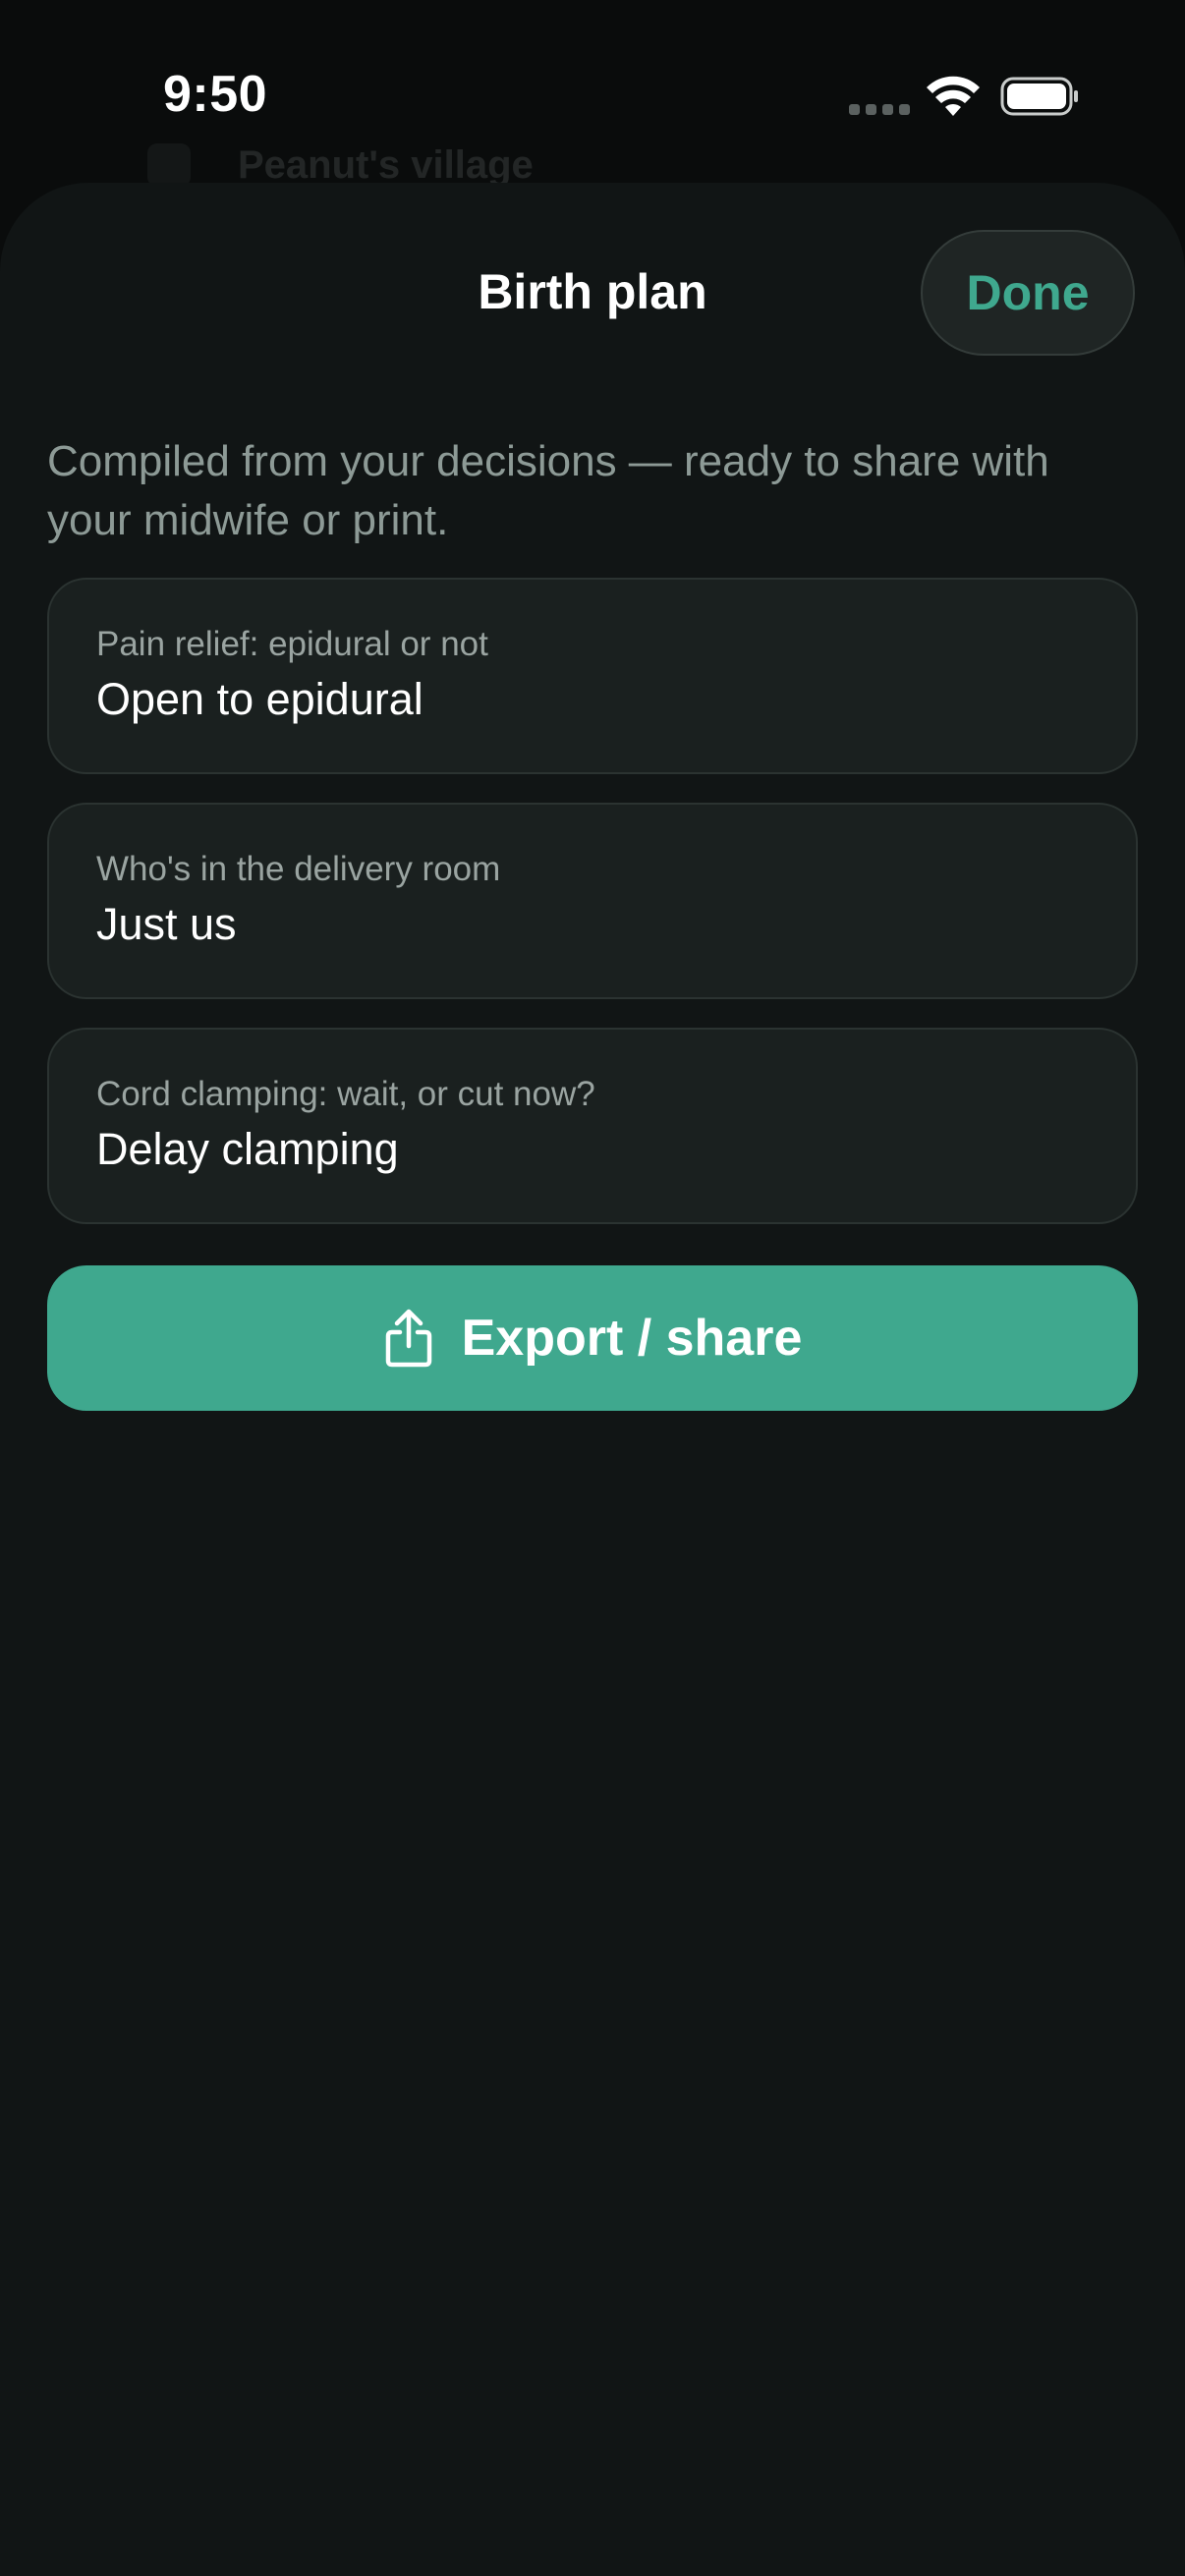 The image size is (1185, 2576). What do you see at coordinates (298, 869) in the screenshot?
I see `decision-question: Who's in the delivery room` at bounding box center [298, 869].